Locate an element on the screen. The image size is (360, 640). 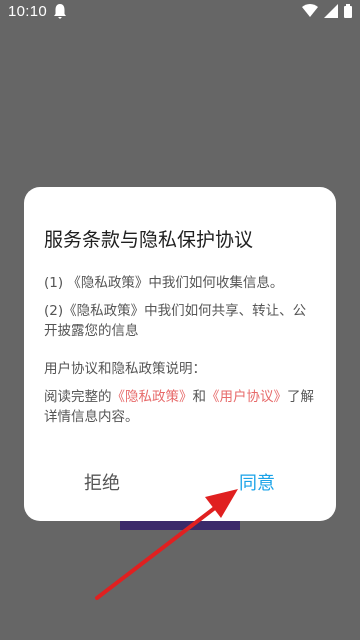
background-bar is located at coordinates (180, 525).